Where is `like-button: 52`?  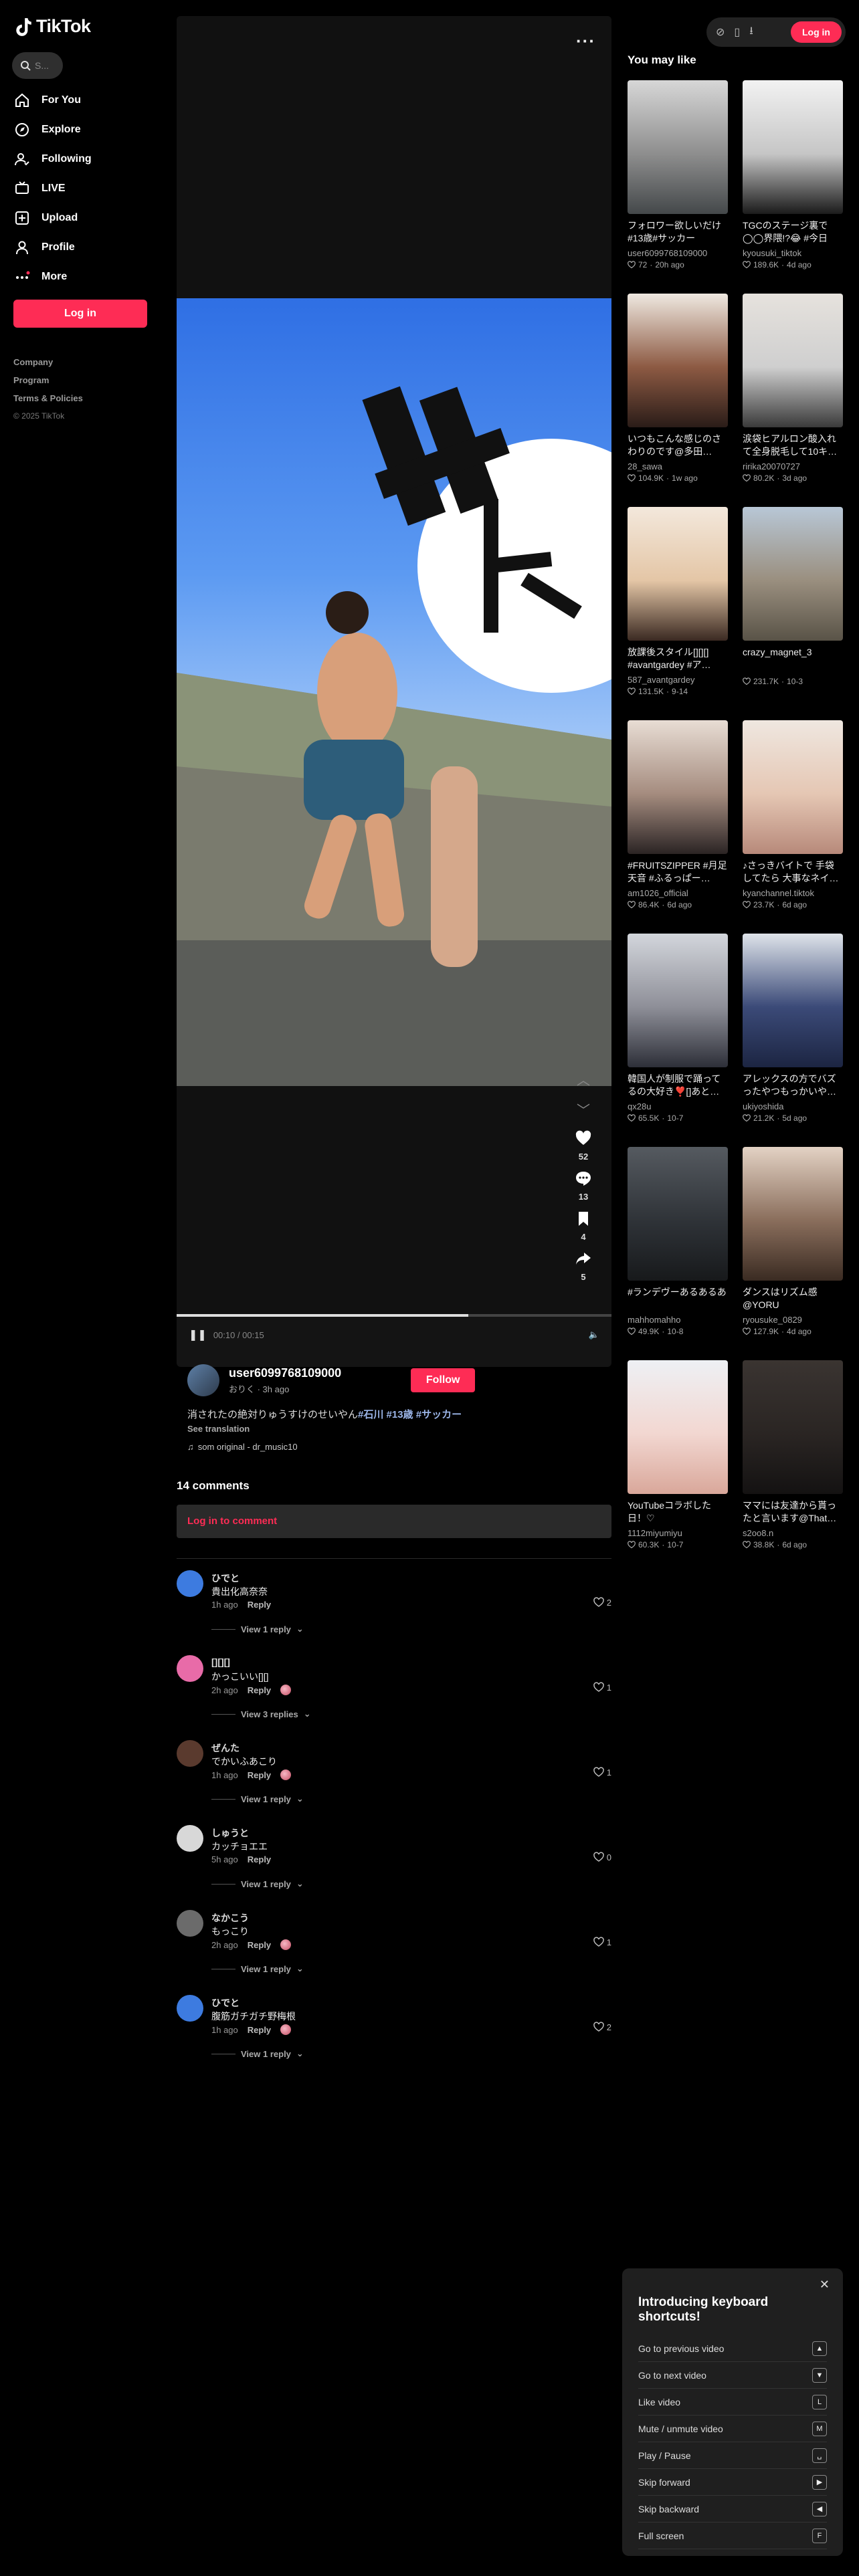
like-button: 52 is located at coordinates (584, 1146).